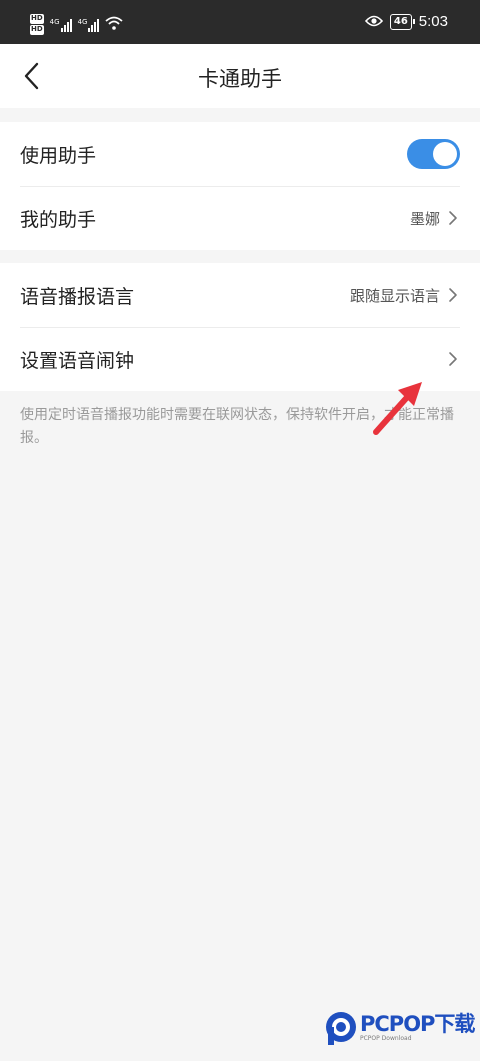 The width and height of the screenshot is (480, 1061). What do you see at coordinates (58, 219) in the screenshot?
I see `my-assistant-label: 我的助手` at bounding box center [58, 219].